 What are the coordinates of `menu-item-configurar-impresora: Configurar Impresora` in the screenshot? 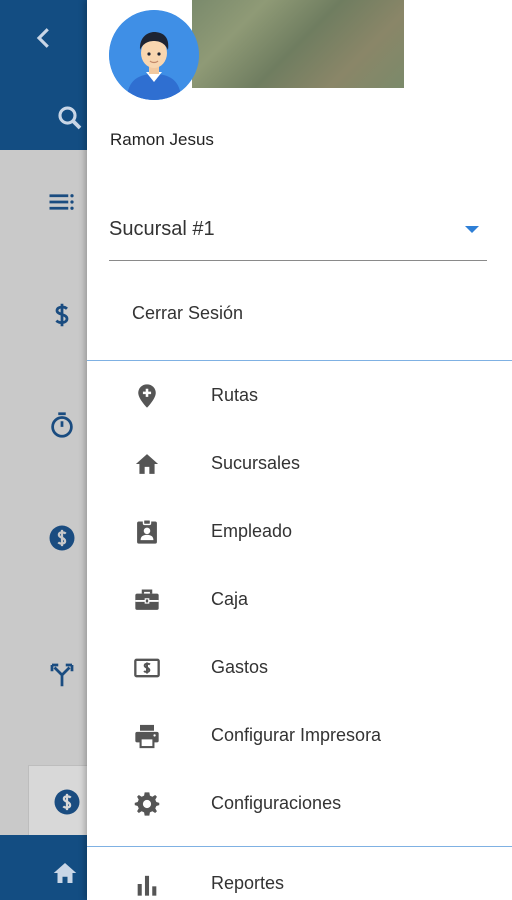 It's located at (299, 736).